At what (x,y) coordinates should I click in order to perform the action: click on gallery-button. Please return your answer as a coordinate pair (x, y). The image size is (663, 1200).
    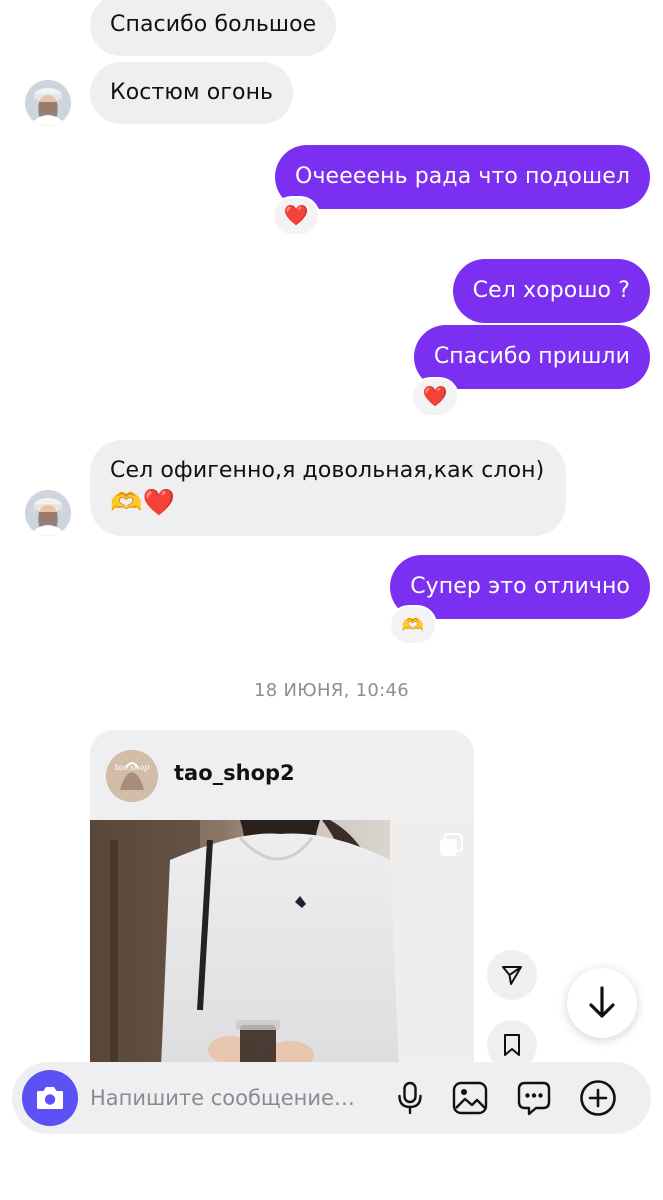
    Looking at the image, I should click on (470, 1098).